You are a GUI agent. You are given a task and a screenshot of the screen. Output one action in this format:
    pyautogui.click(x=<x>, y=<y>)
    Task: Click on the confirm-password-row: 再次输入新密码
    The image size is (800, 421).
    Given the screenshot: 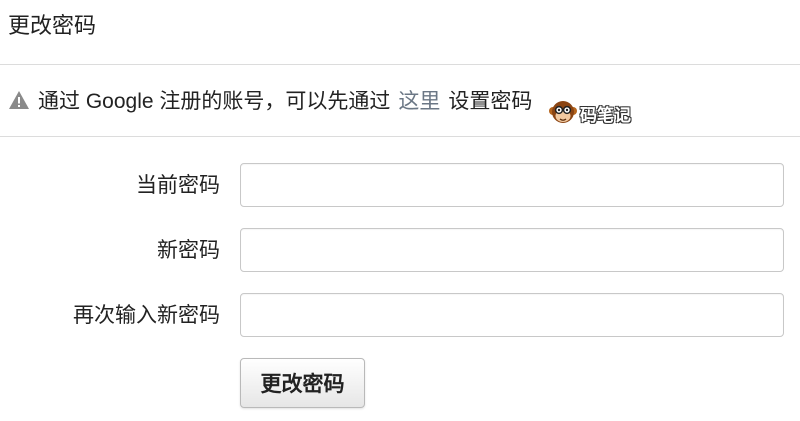 What is the action you would take?
    pyautogui.click(x=400, y=316)
    